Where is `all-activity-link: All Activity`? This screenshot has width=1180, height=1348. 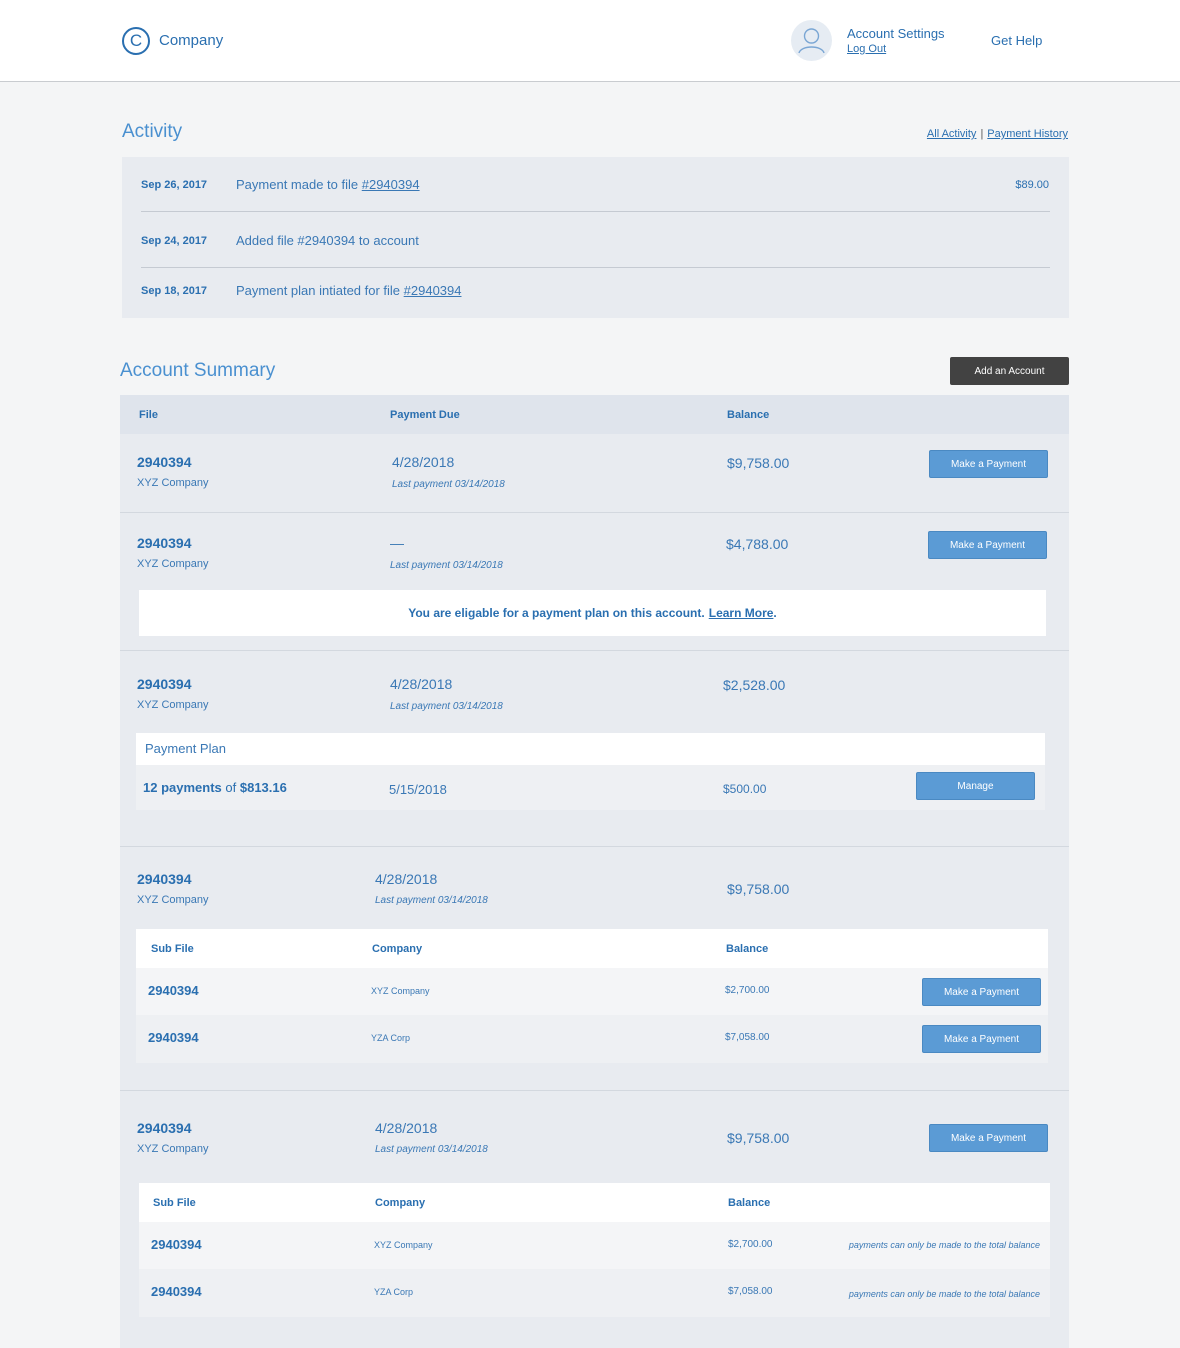
all-activity-link: All Activity is located at coordinates (952, 134).